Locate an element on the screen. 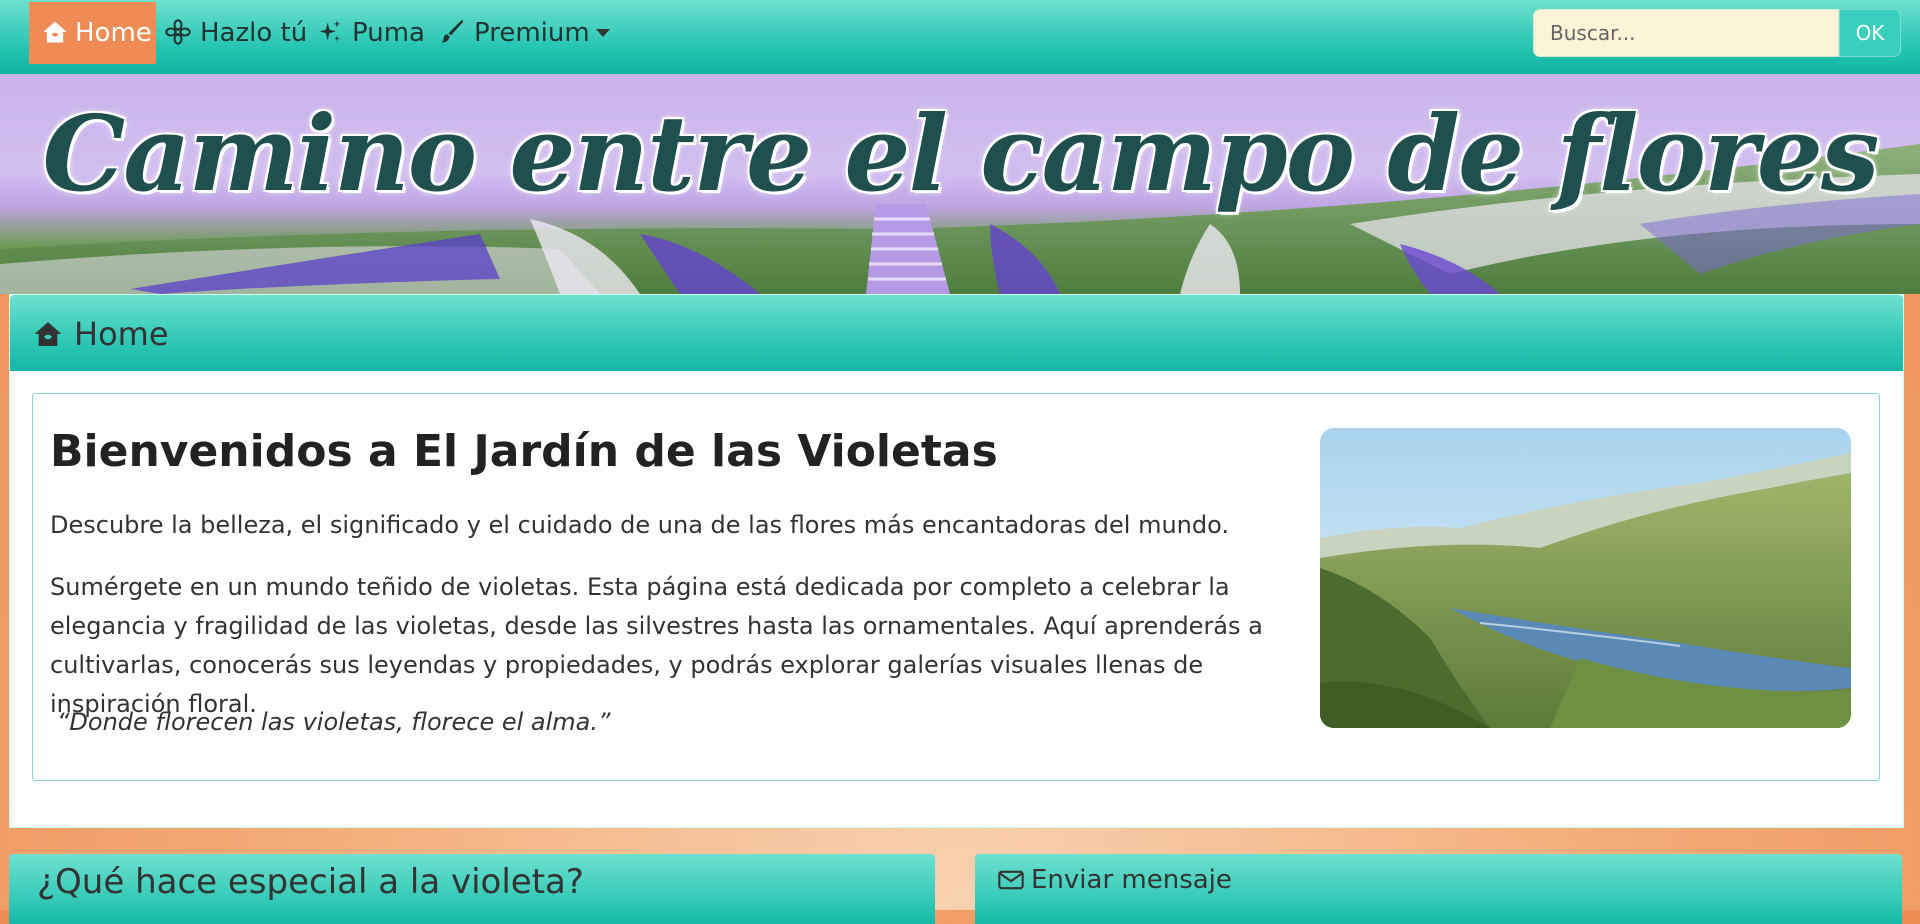 Image resolution: width=1920 pixels, height=924 pixels. nav-home: Home is located at coordinates (92, 33).